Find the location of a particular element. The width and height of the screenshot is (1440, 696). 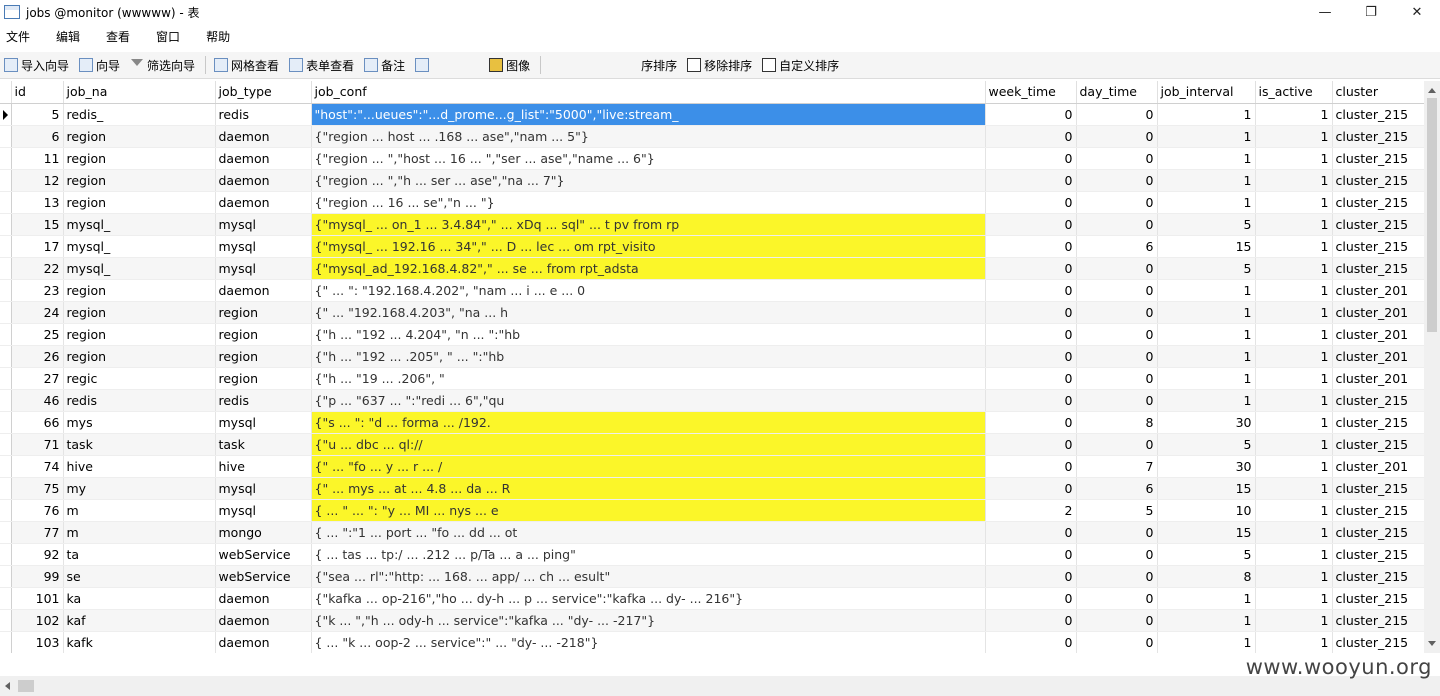

cell-job-conf: {" ... "192.168.4.203", "na ... h is located at coordinates (648, 312).